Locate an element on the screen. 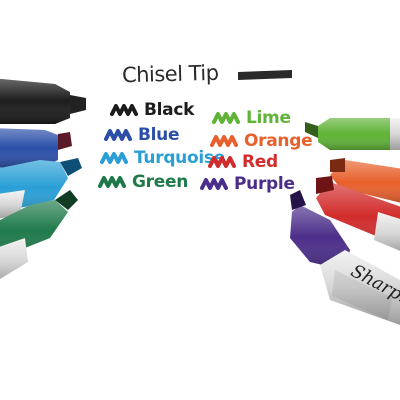  marker-lime is located at coordinates (352, 134).